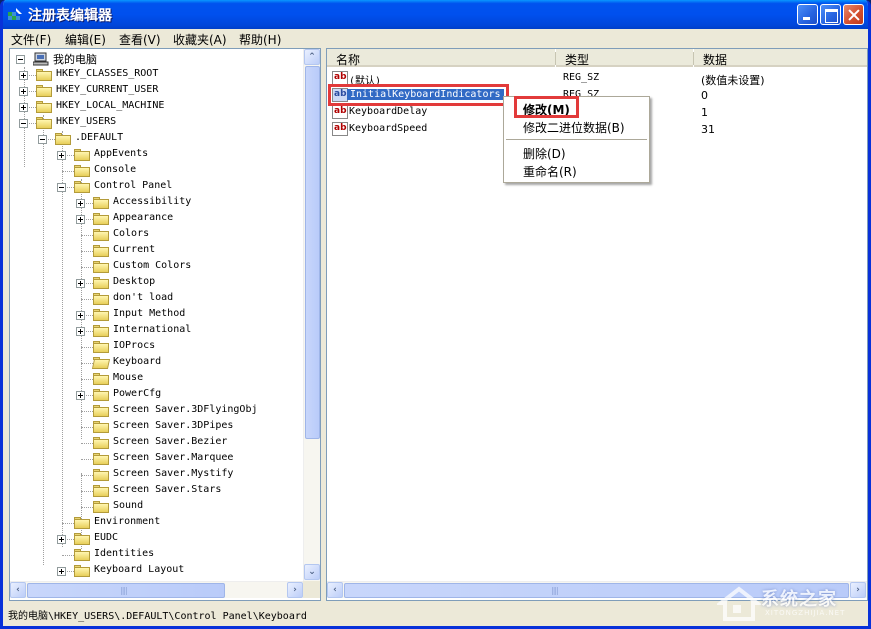 The width and height of the screenshot is (871, 629). What do you see at coordinates (155, 475) in the screenshot?
I see `tree-item: Screen Saver.Mystify` at bounding box center [155, 475].